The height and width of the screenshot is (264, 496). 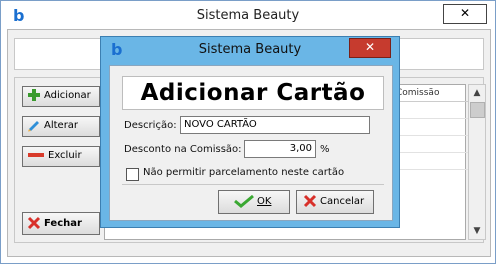 What do you see at coordinates (477, 93) in the screenshot?
I see `scroll-up-icon: ▲` at bounding box center [477, 93].